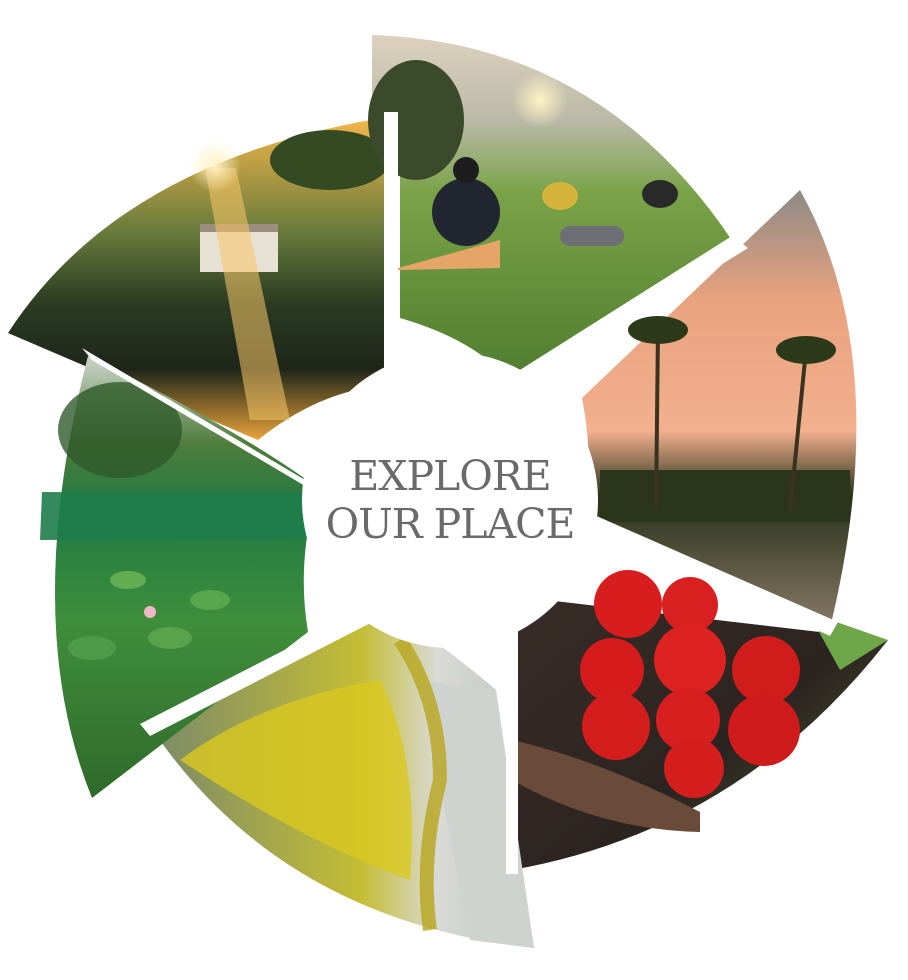  What do you see at coordinates (450, 476) in the screenshot?
I see `headline-line-1: EXPLORE` at bounding box center [450, 476].